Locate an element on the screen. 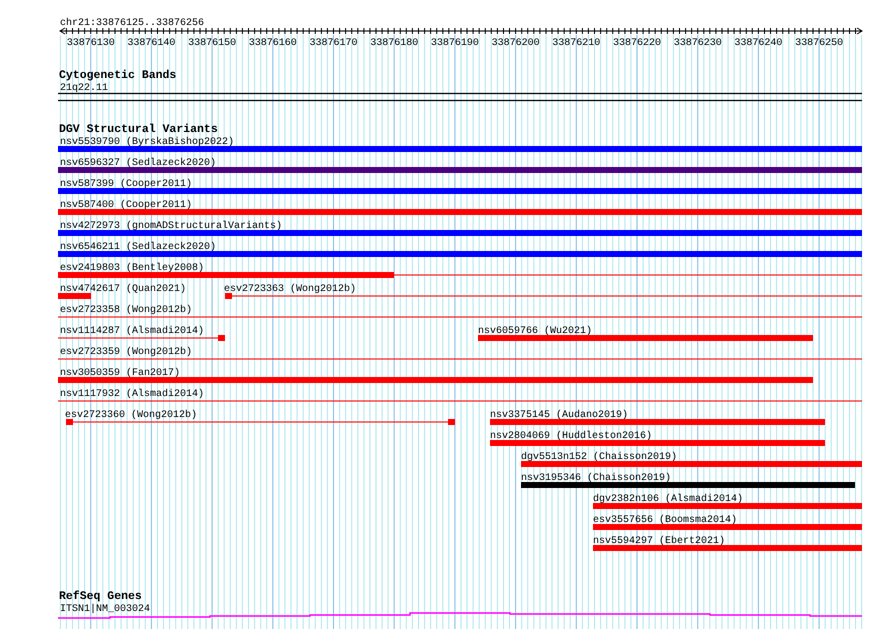 This screenshot has width=890, height=629. variant-label: nsv4272973 (gnomADStructuralVariants) is located at coordinates (171, 226).